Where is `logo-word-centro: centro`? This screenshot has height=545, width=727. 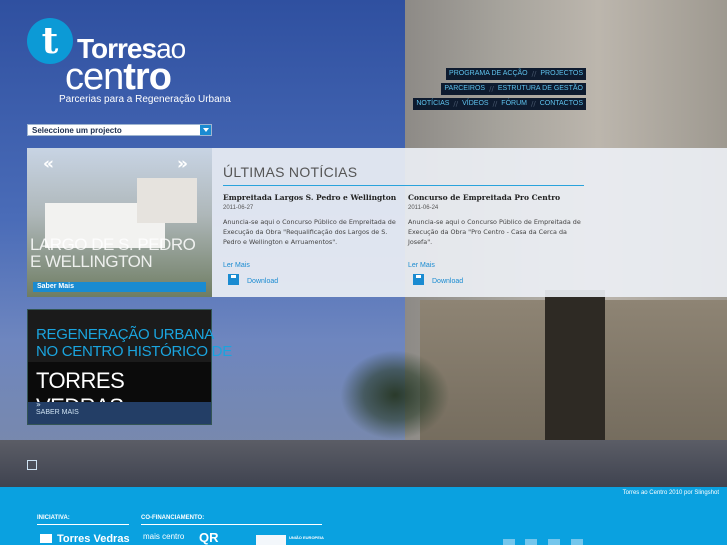 logo-word-centro: centro is located at coordinates (118, 77).